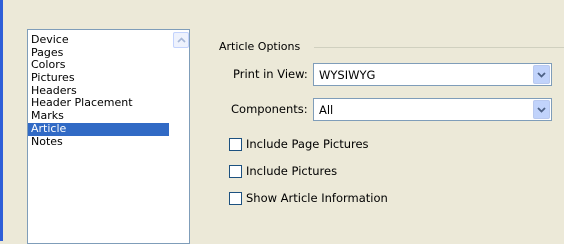 The image size is (564, 244). What do you see at coordinates (439, 47) in the screenshot?
I see `group-box-border` at bounding box center [439, 47].